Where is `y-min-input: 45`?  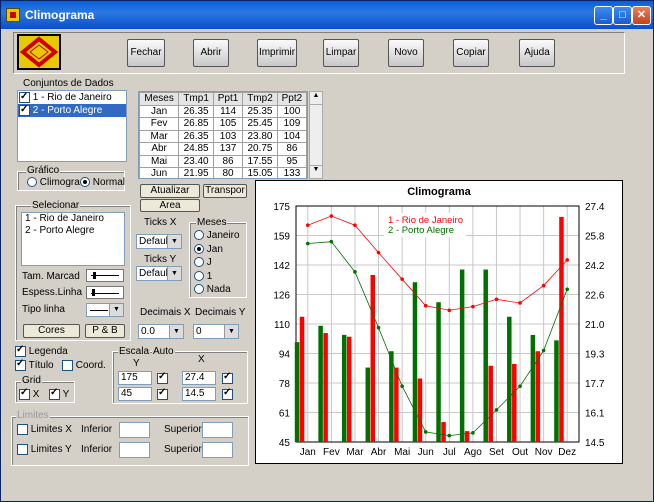
y-min-input: 45 is located at coordinates (135, 394).